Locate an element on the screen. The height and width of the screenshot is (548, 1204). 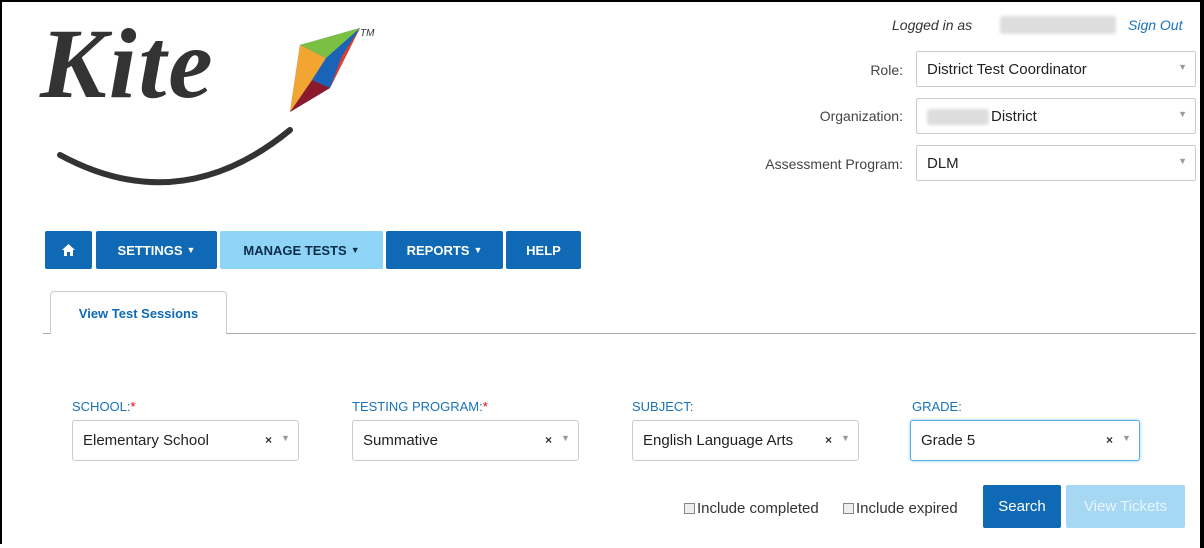
subject-value: English Language Arts is located at coordinates (718, 440).